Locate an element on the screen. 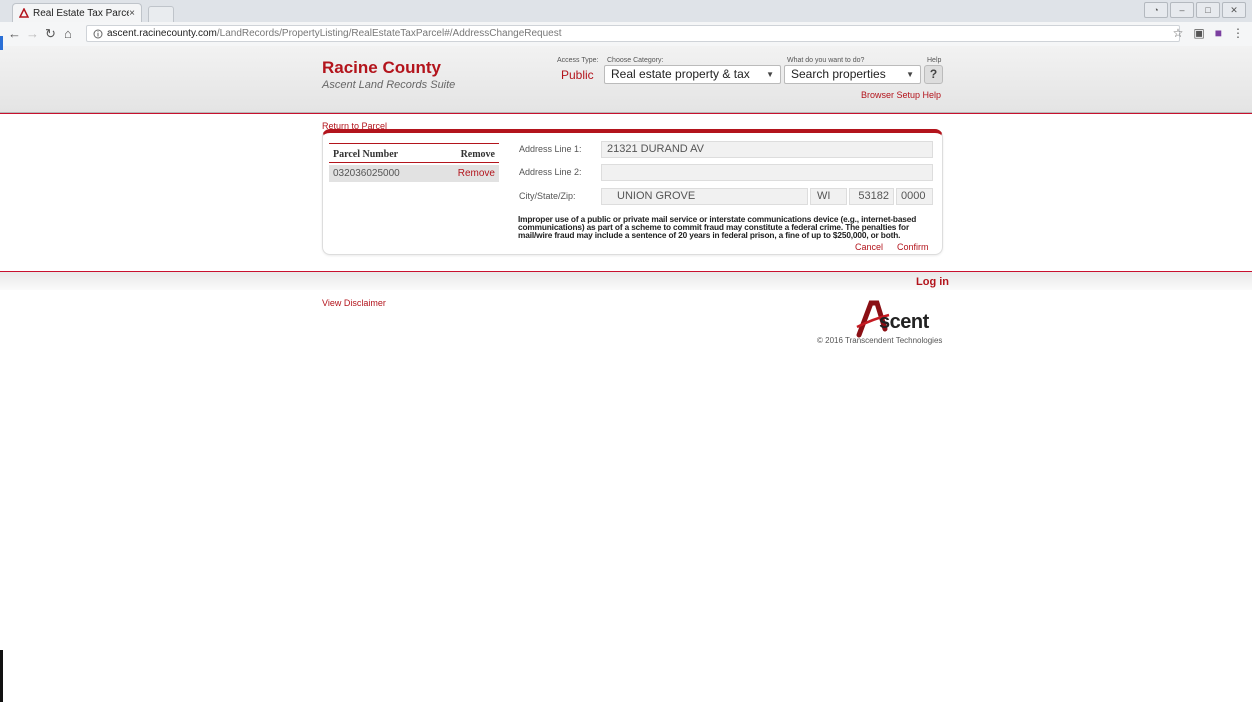 This screenshot has height=702, width=1252. reload-icon: ↻ is located at coordinates (50, 34).